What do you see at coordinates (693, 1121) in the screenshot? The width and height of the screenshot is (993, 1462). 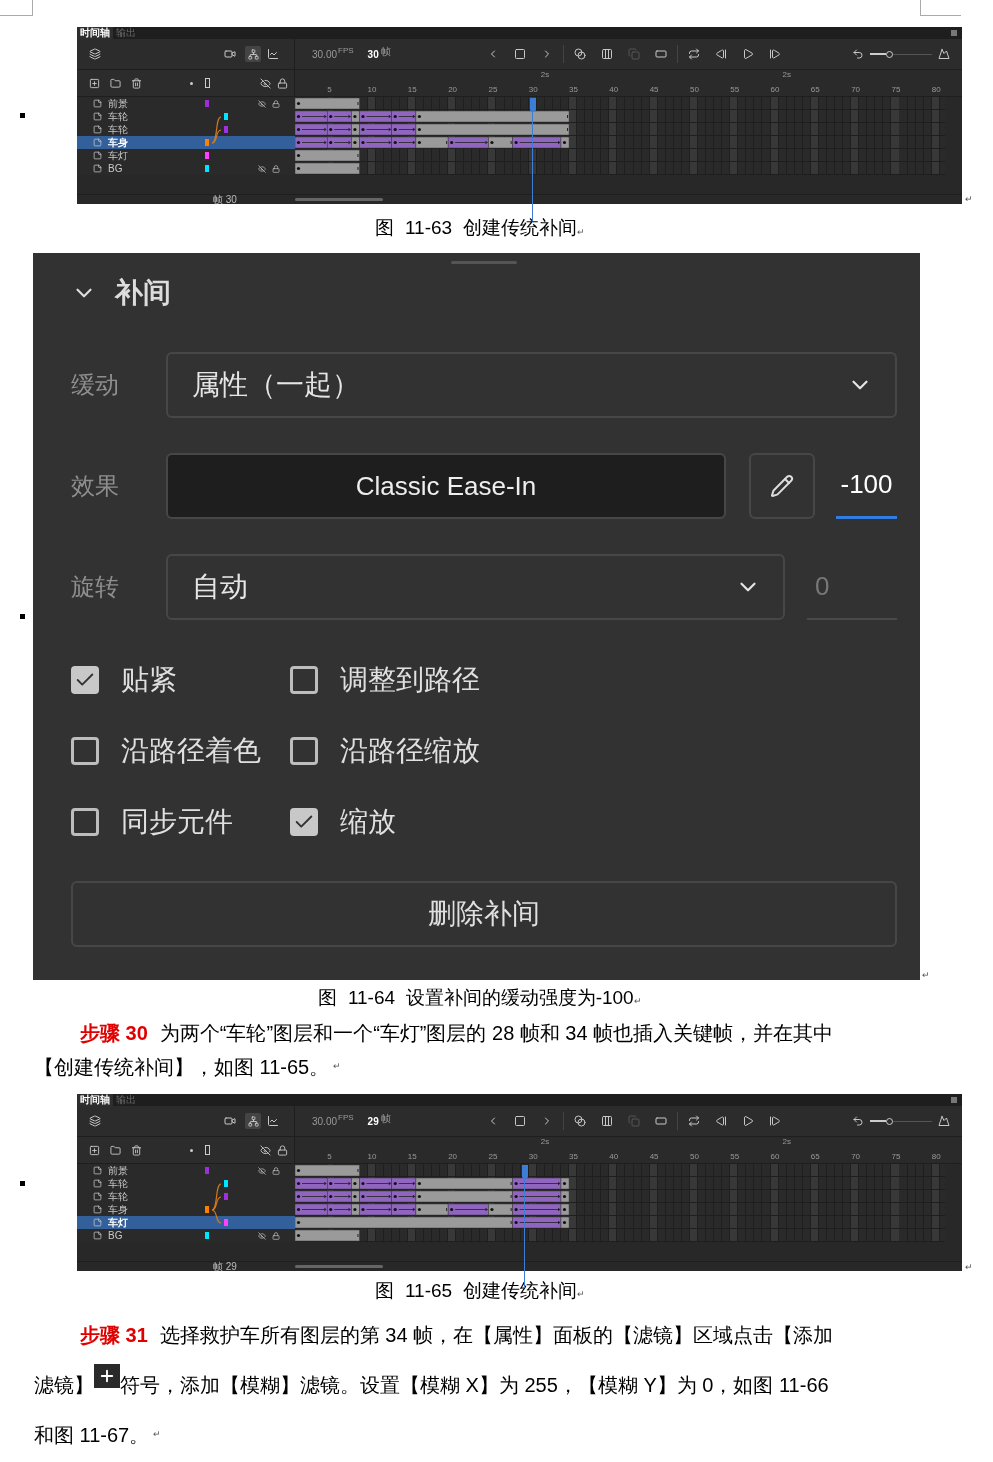 I see `loop-icon` at bounding box center [693, 1121].